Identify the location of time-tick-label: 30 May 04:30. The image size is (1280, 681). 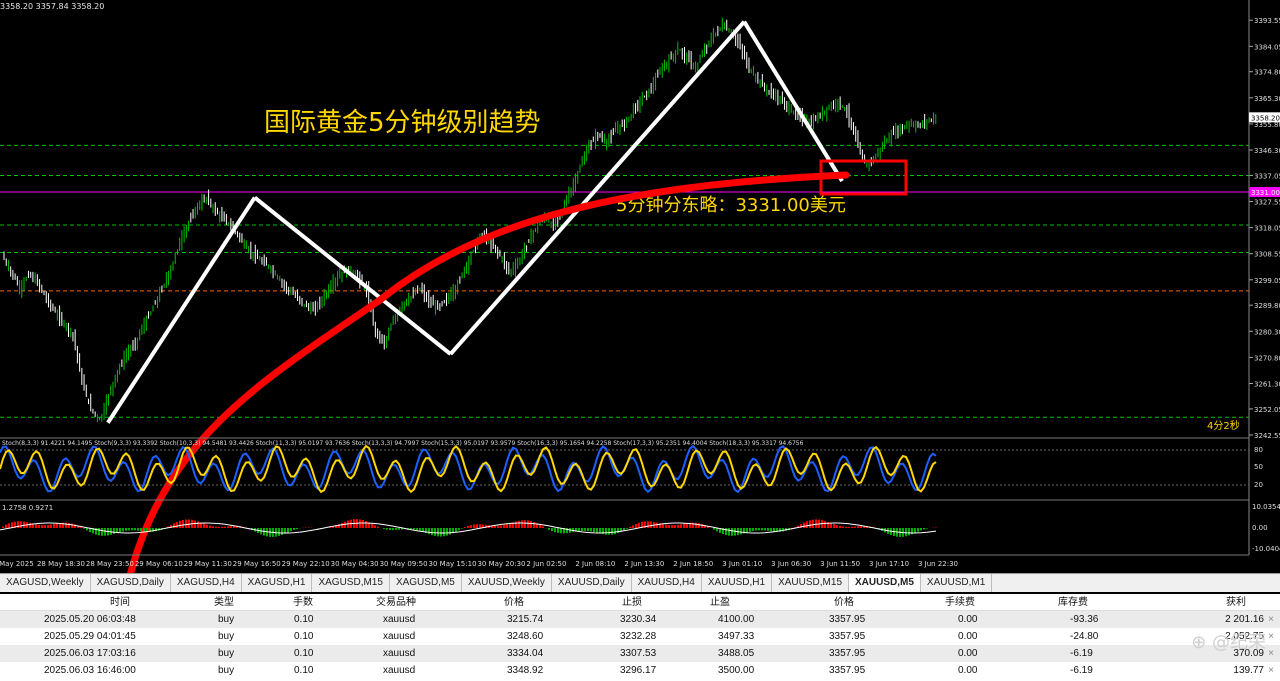
(355, 564).